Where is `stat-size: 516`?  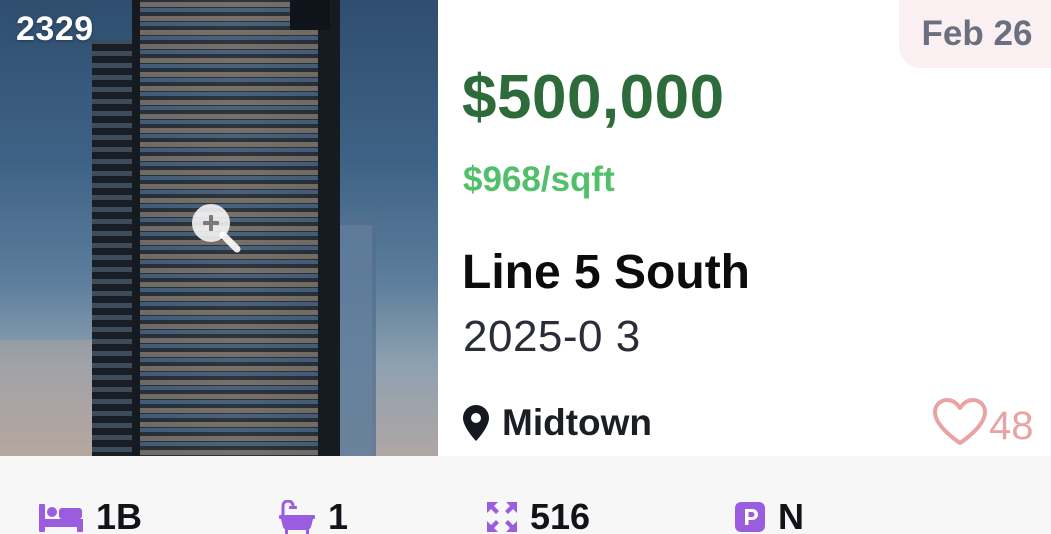
stat-size: 516 is located at coordinates (538, 515).